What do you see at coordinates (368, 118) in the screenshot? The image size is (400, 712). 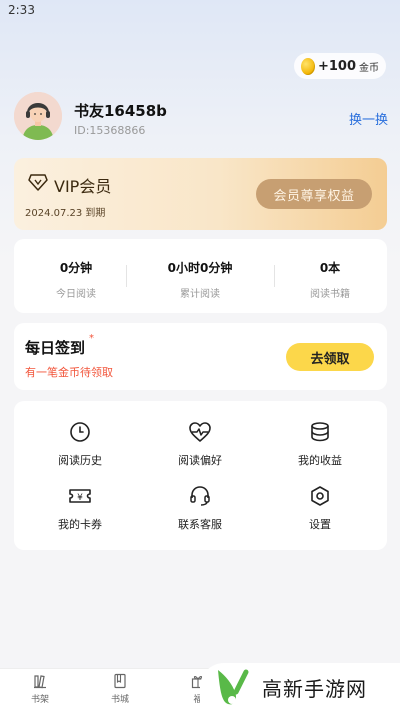 I see `switch-account-link: 换一换` at bounding box center [368, 118].